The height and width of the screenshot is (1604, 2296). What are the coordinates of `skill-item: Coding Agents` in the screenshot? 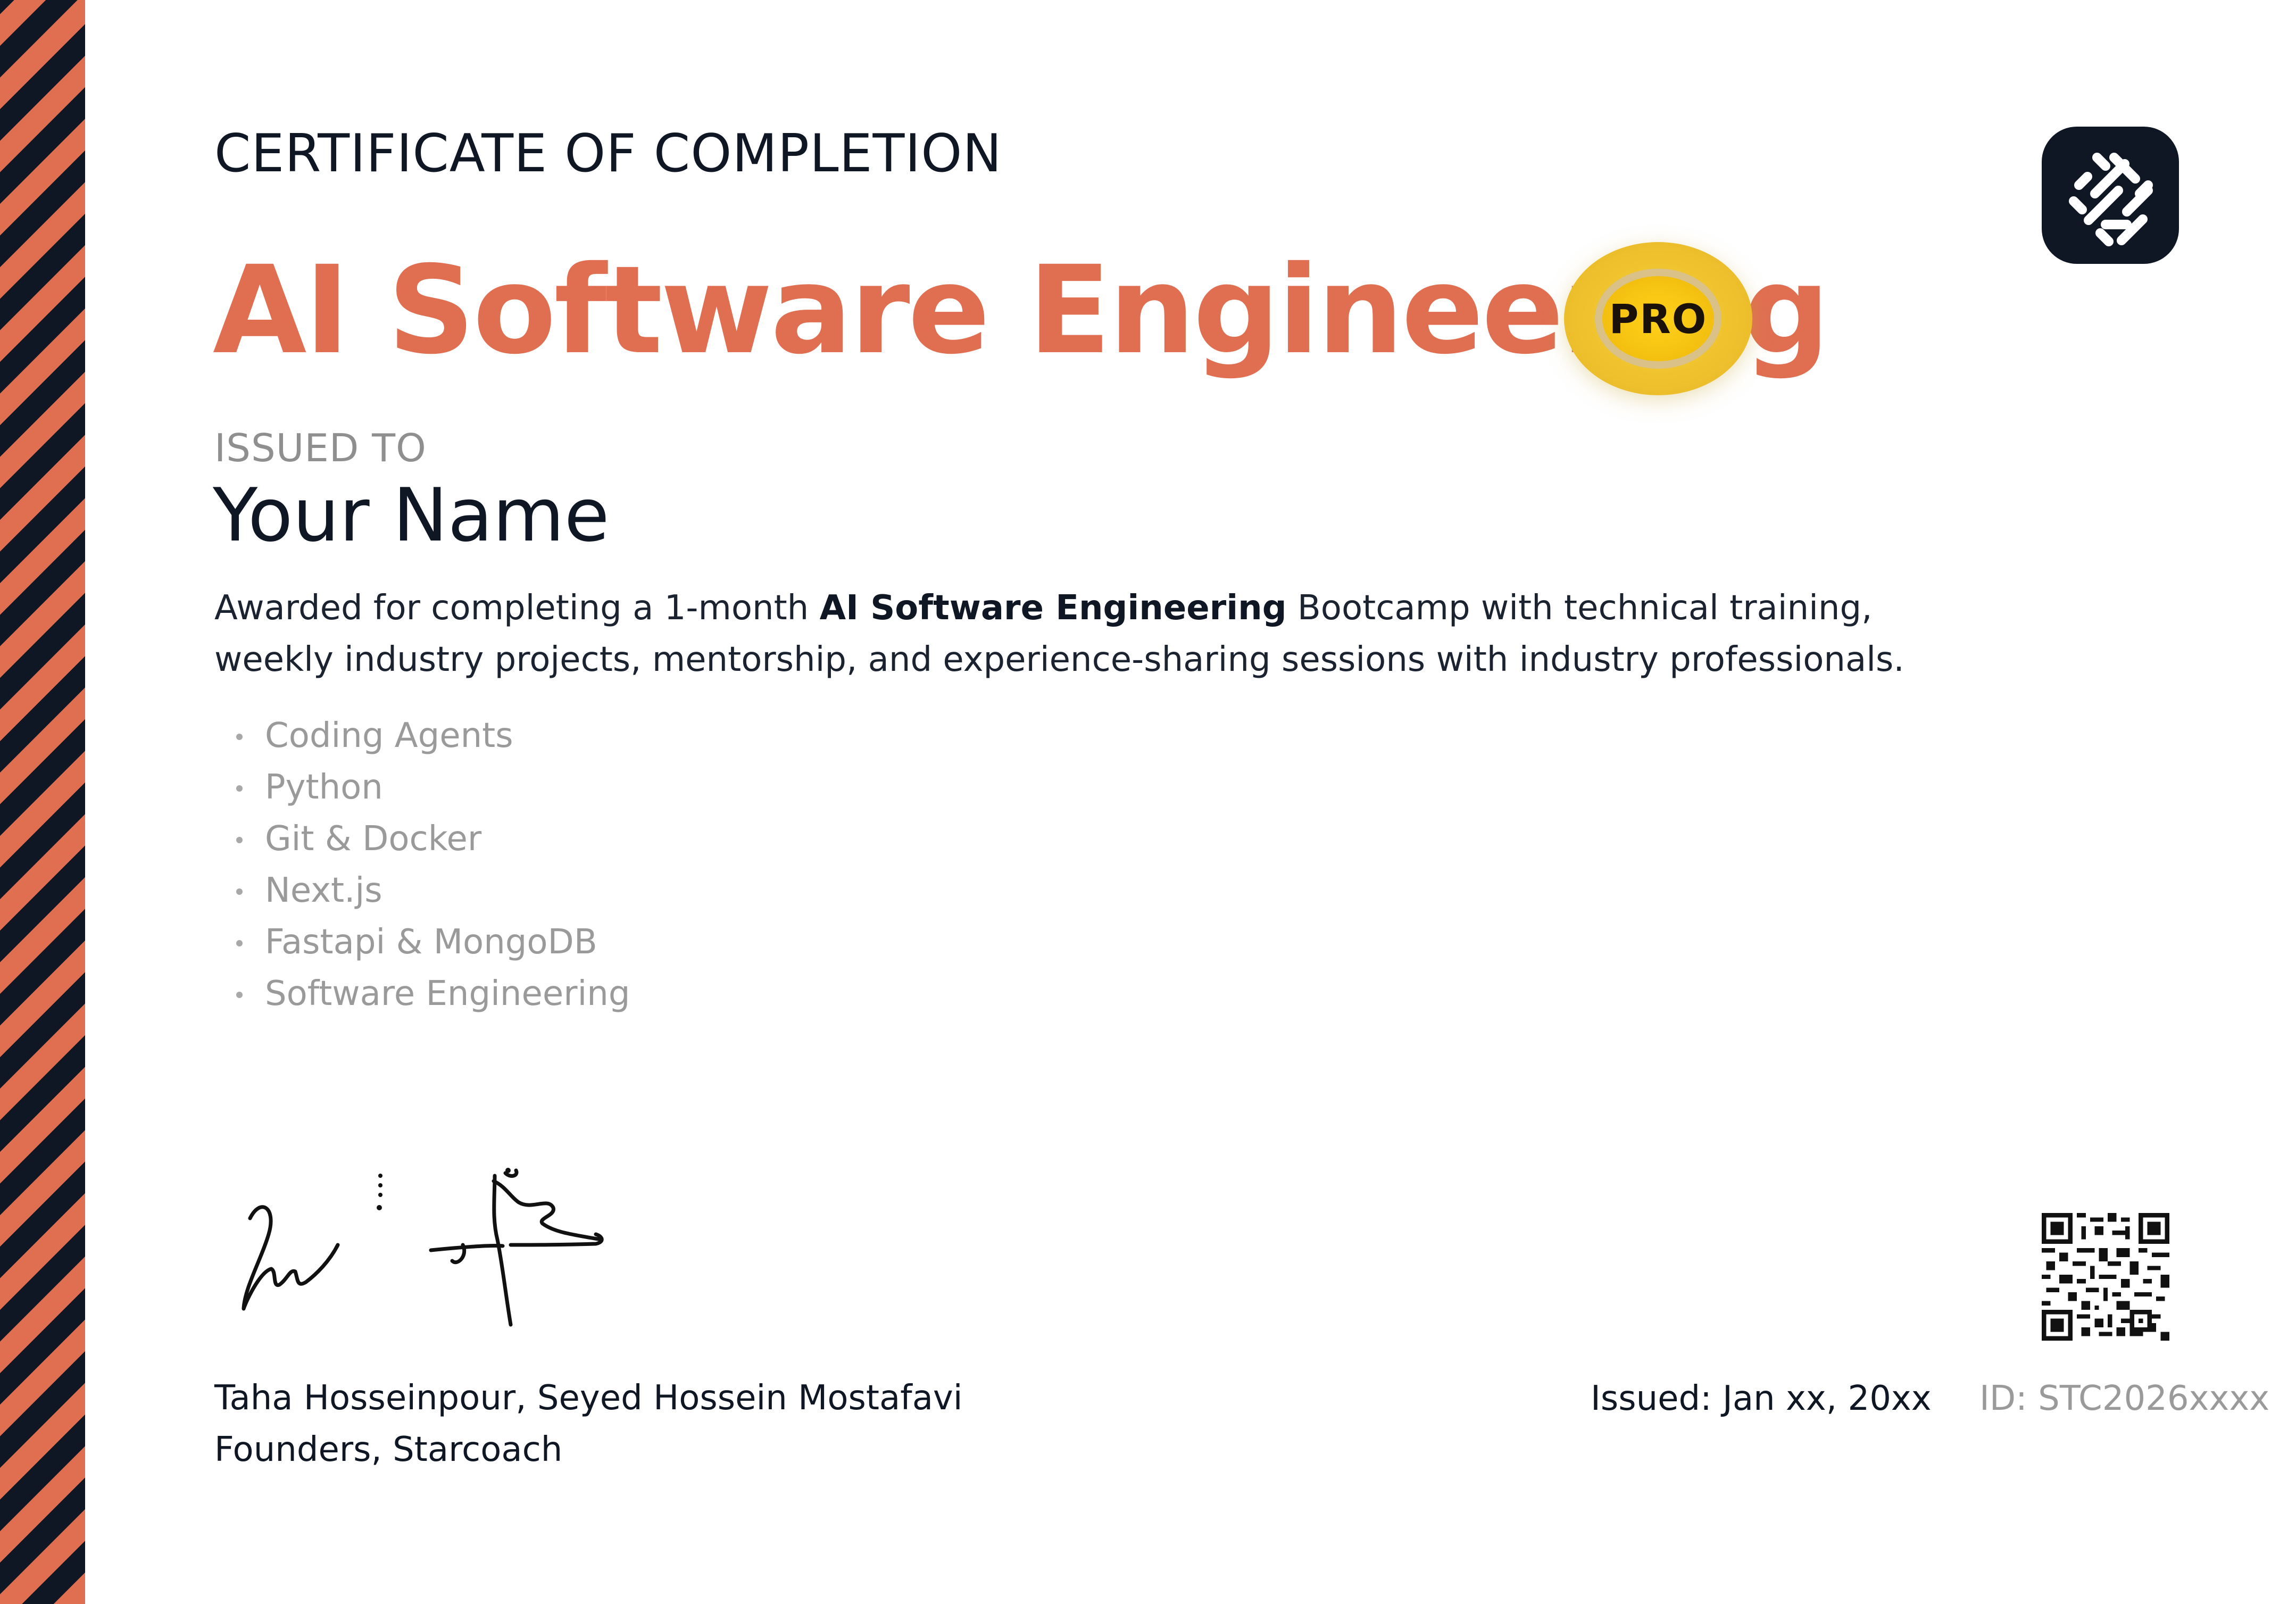 It's located at (429, 736).